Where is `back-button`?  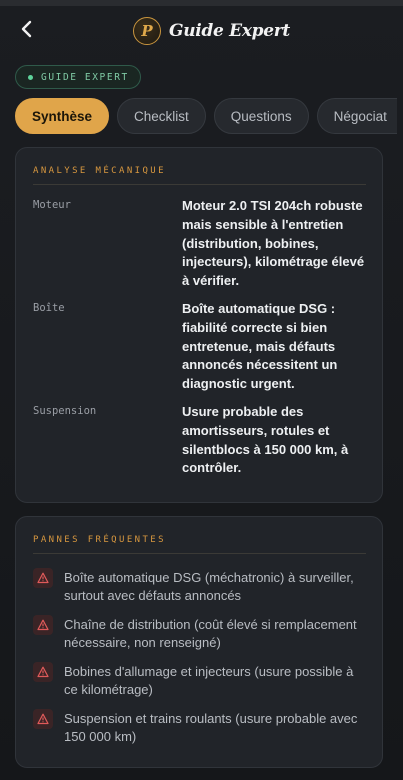
back-button is located at coordinates (27, 29).